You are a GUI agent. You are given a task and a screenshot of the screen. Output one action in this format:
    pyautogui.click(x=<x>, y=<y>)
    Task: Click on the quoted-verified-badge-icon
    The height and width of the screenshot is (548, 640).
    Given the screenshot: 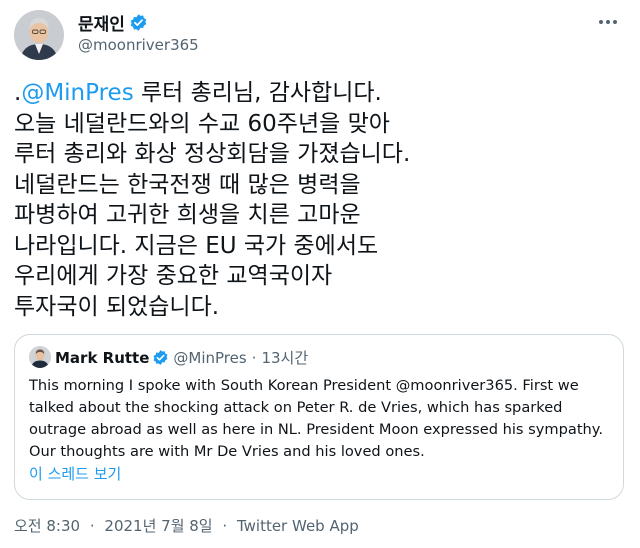 What is the action you would take?
    pyautogui.click(x=160, y=357)
    